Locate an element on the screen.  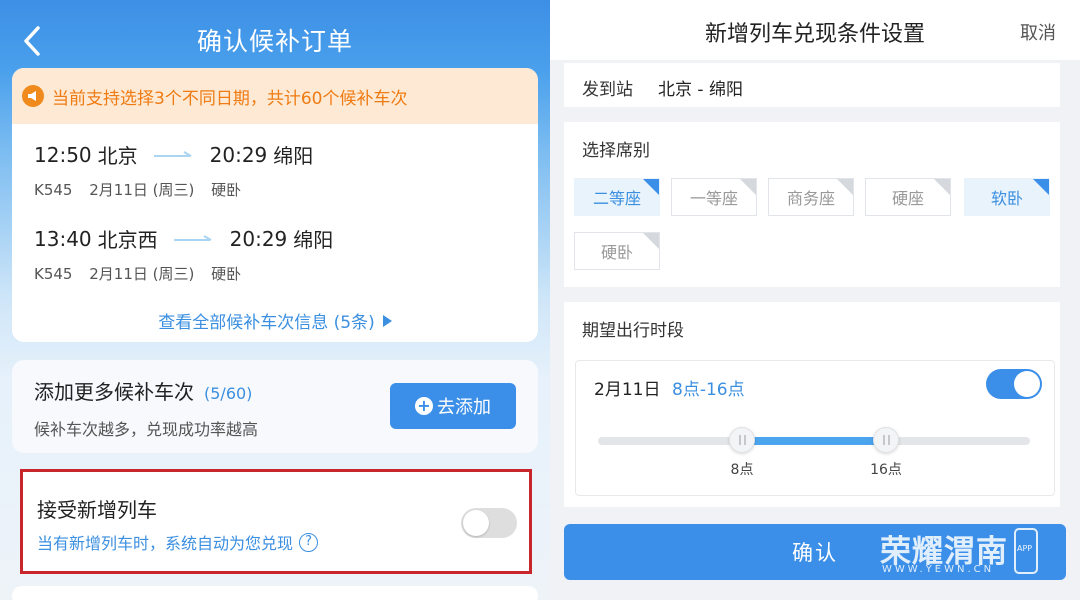
add-more-heading: 添加更多候补车次 (5/60) is located at coordinates (143, 390).